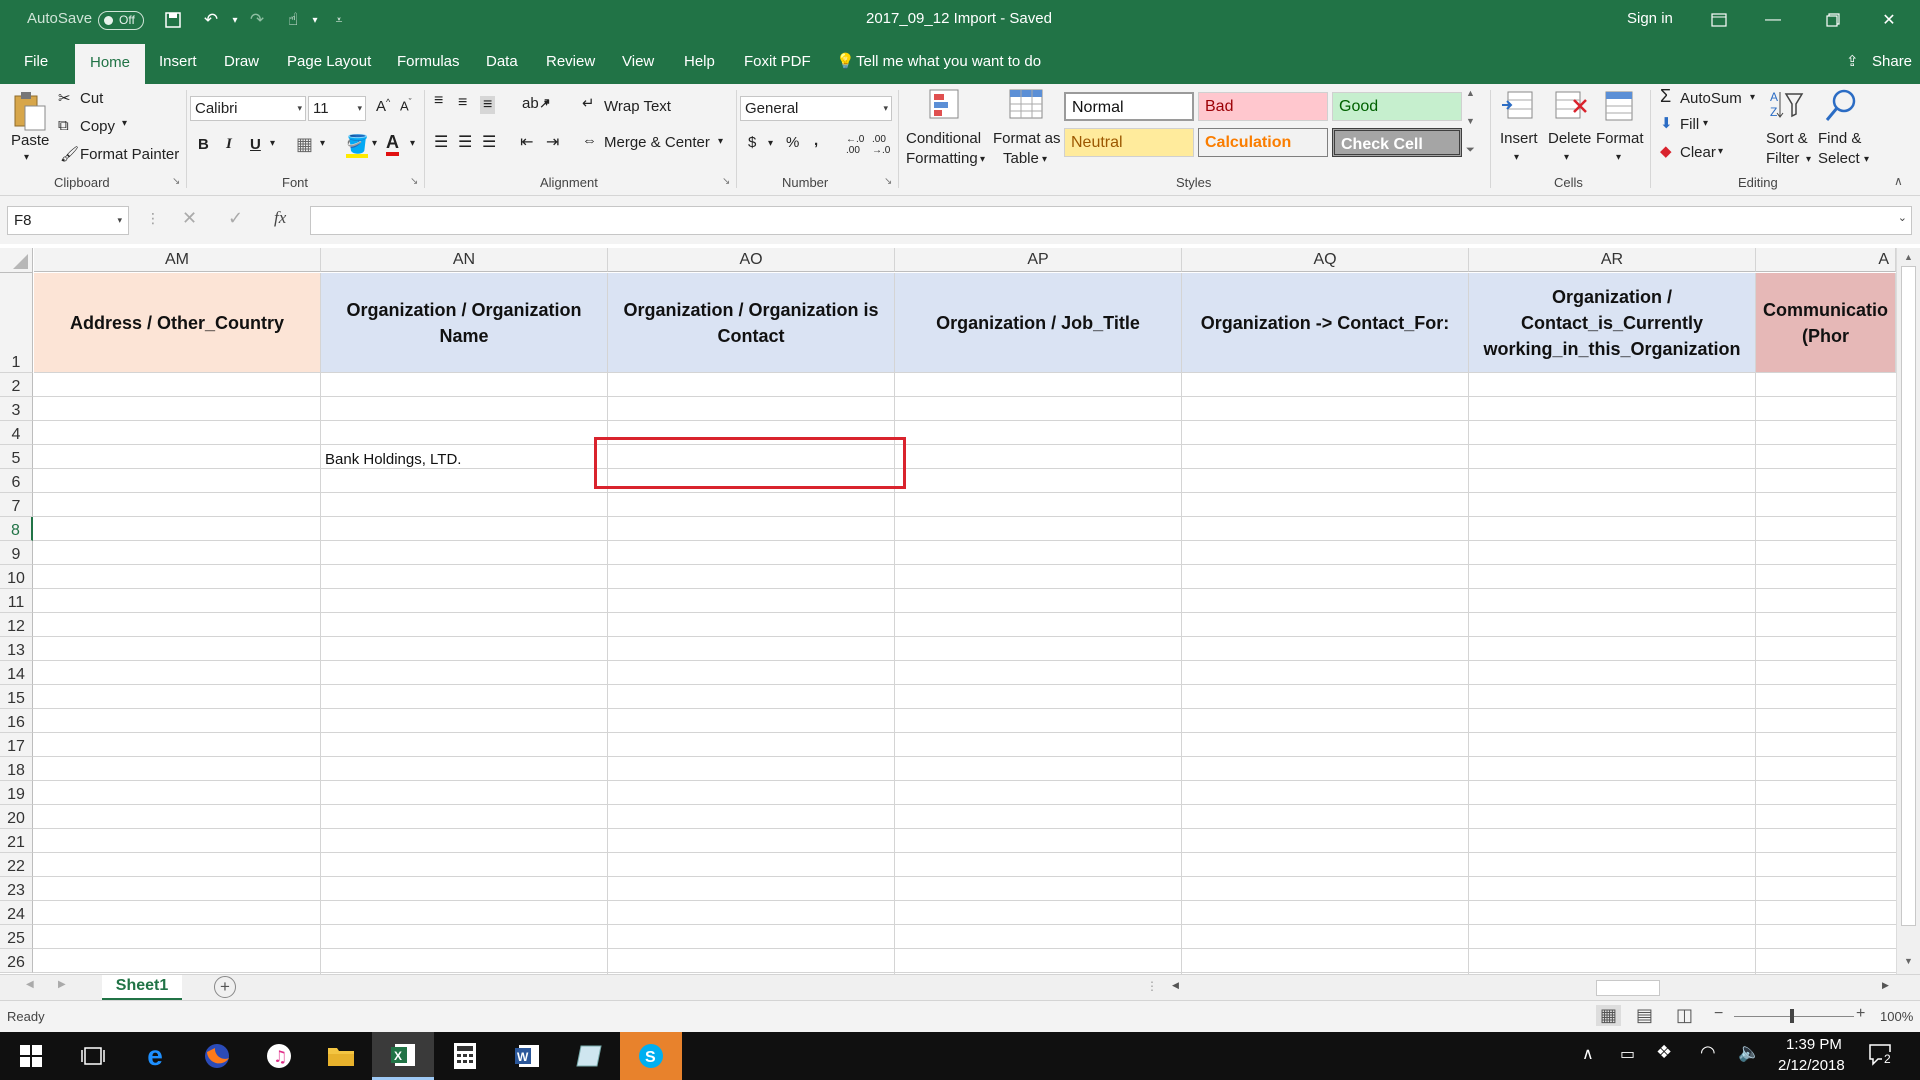 This screenshot has width=1920, height=1080. Describe the element at coordinates (1263, 142) in the screenshot. I see `style-calculation: Calculation` at that location.